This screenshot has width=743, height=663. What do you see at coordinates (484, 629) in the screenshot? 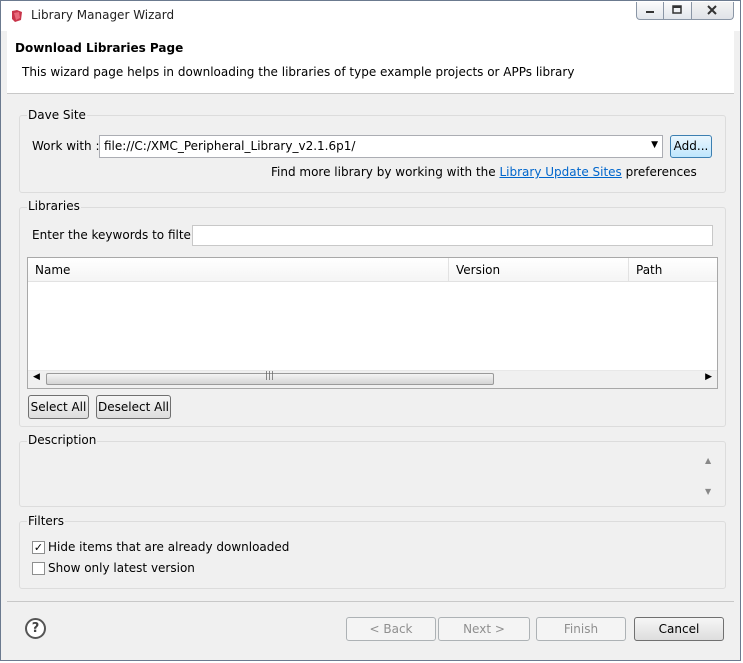
I see `next-button: Next >` at bounding box center [484, 629].